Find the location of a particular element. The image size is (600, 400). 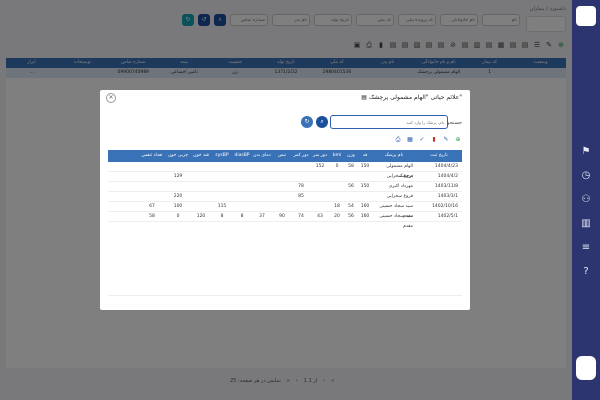

users-icon: ⚇ is located at coordinates (586, 200).